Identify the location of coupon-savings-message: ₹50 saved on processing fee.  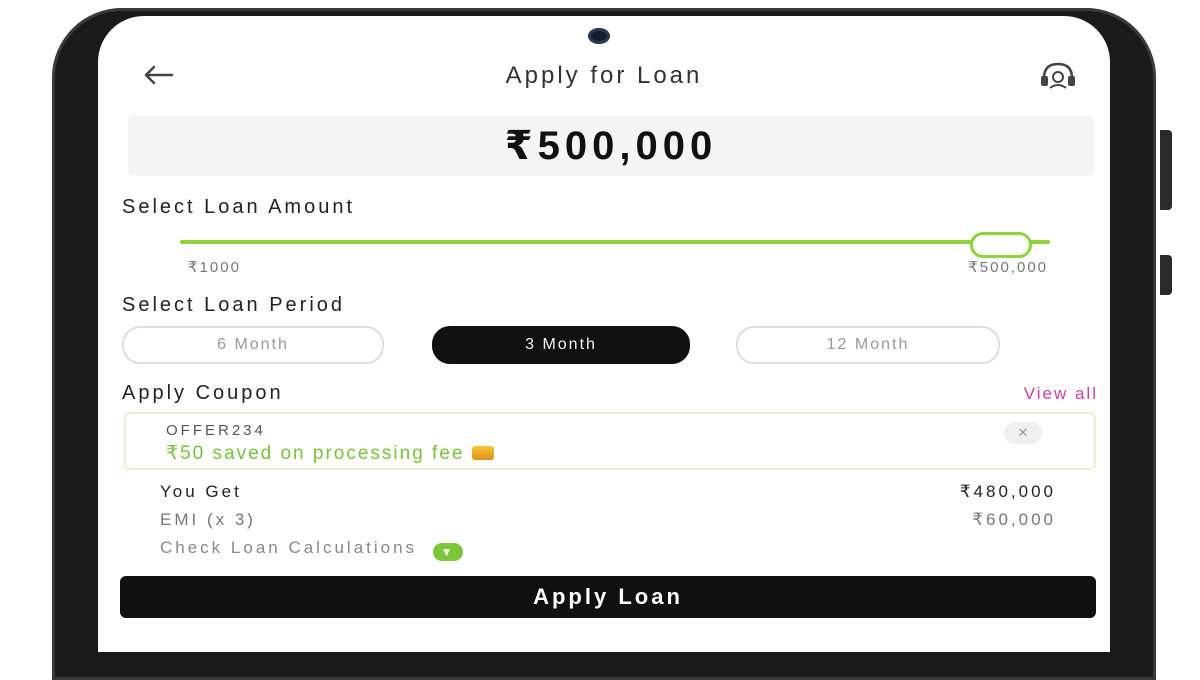
(330, 453).